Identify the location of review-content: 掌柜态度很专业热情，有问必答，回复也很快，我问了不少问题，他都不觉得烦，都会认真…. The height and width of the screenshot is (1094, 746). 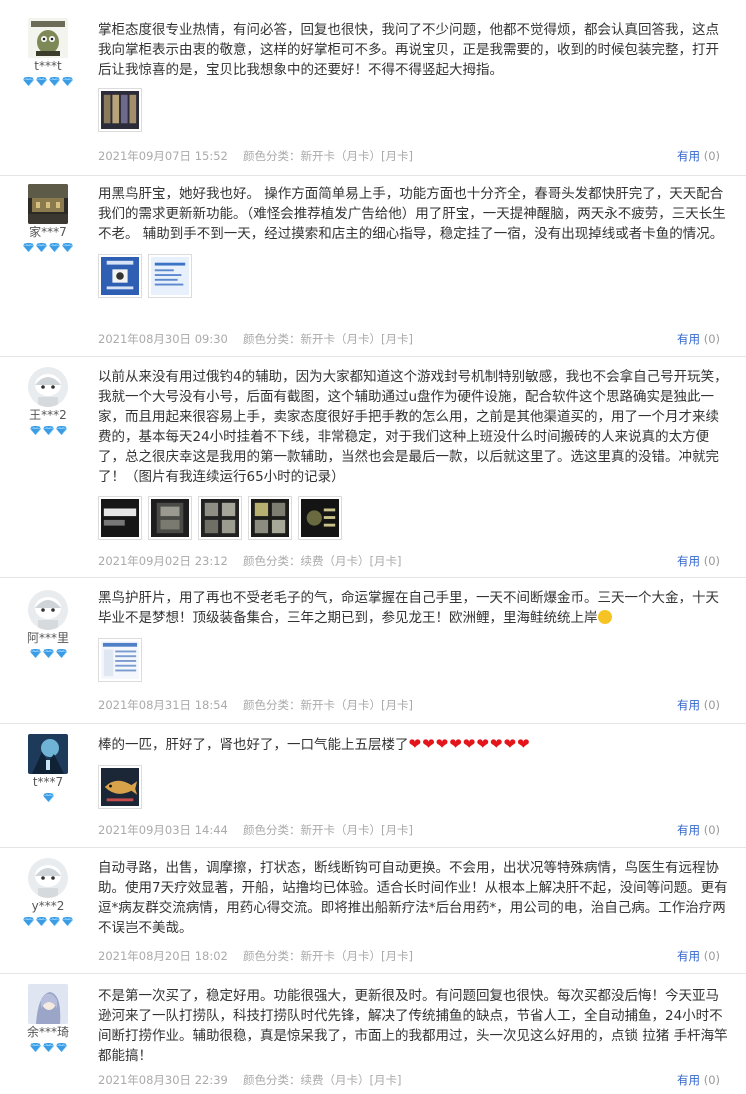
(415, 77).